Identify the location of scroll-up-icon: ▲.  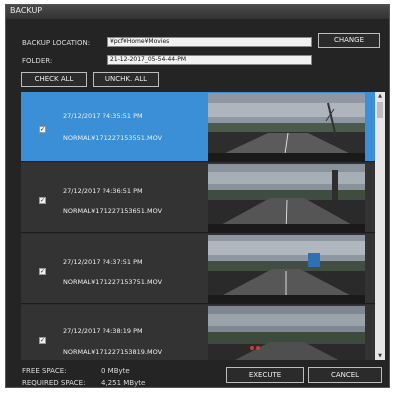
(380, 96).